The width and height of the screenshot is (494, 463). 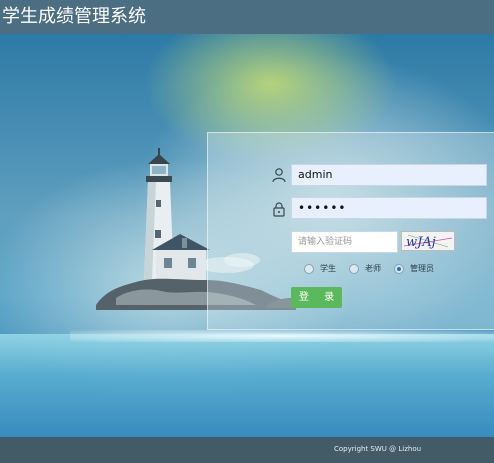 What do you see at coordinates (74, 16) in the screenshot?
I see `app-title: 学生成绩管理系统` at bounding box center [74, 16].